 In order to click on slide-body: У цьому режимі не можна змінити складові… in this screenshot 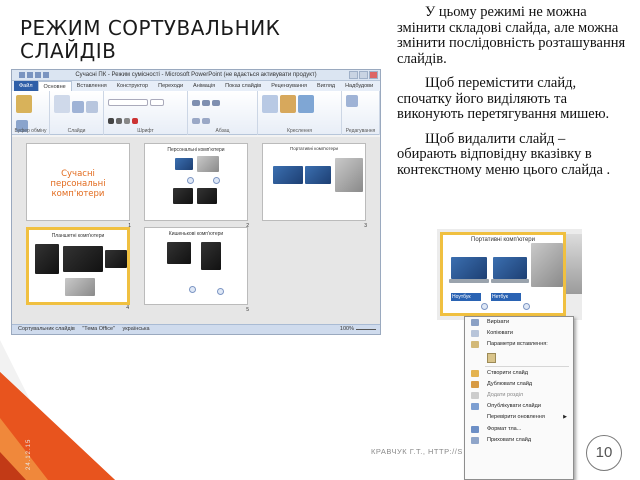, I will do `click(512, 95)`.